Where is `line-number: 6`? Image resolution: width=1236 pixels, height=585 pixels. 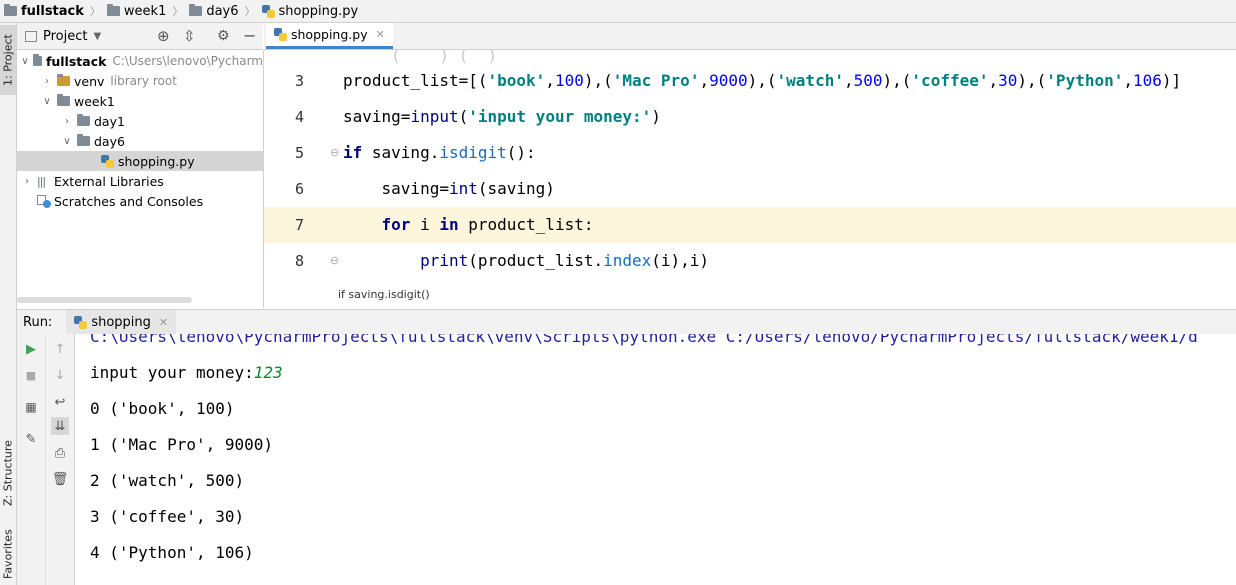
line-number: 6 is located at coordinates (299, 189).